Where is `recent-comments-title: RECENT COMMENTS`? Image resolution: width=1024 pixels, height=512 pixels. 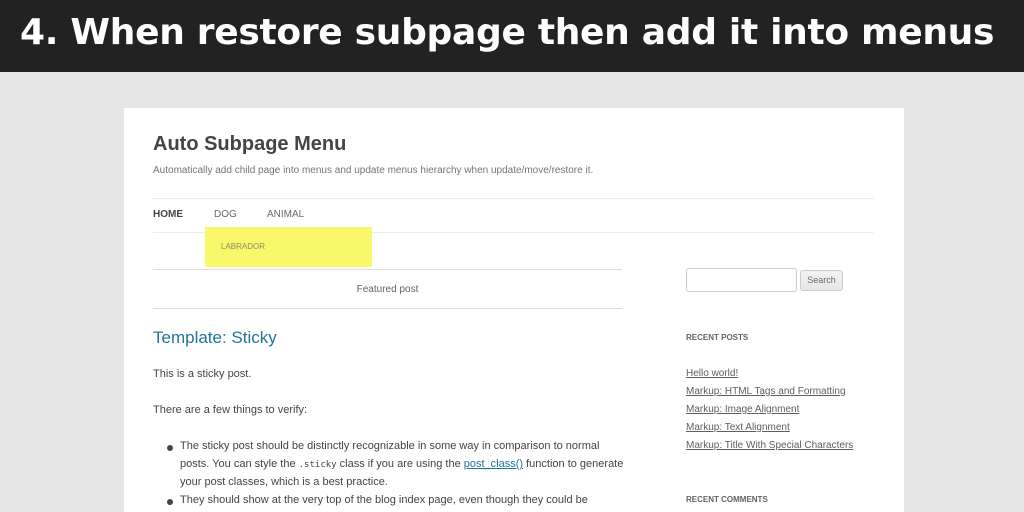 recent-comments-title: RECENT COMMENTS is located at coordinates (727, 499).